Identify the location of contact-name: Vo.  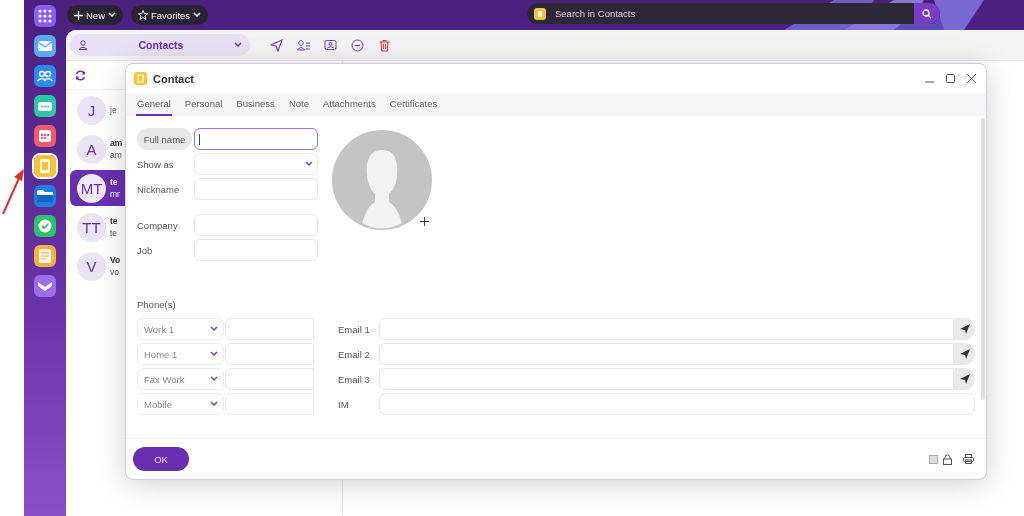
(115, 260).